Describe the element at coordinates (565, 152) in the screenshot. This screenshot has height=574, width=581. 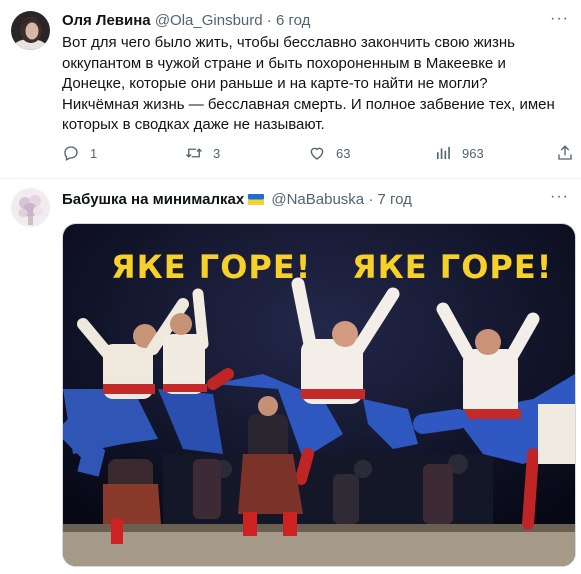
I see `share-icon` at that location.